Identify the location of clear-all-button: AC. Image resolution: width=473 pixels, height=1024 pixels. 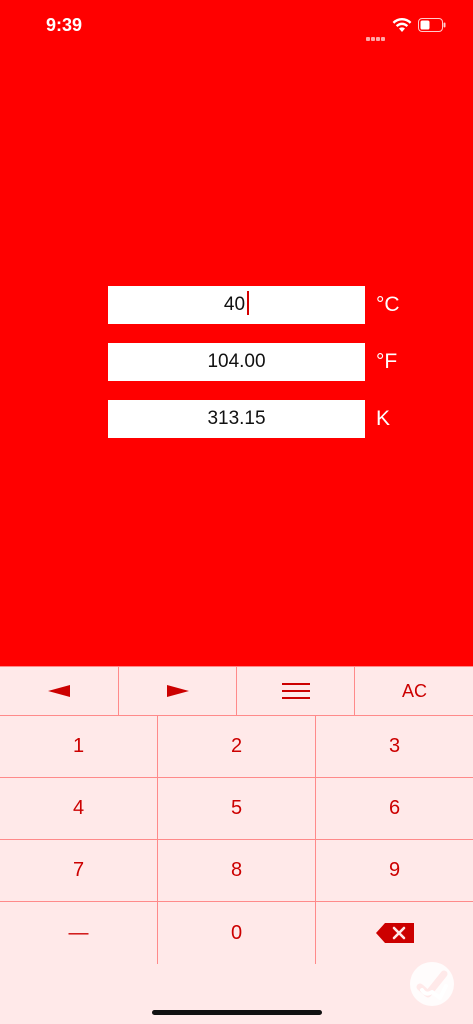
(413, 691).